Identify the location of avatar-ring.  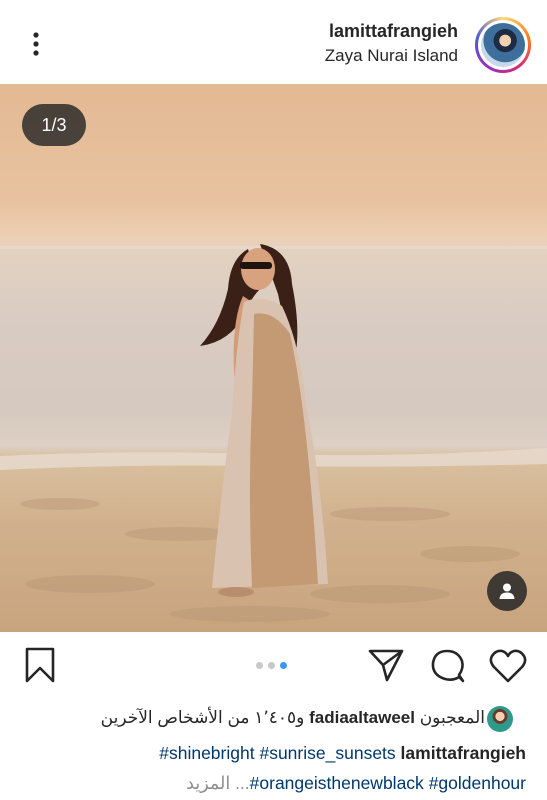
(503, 45).